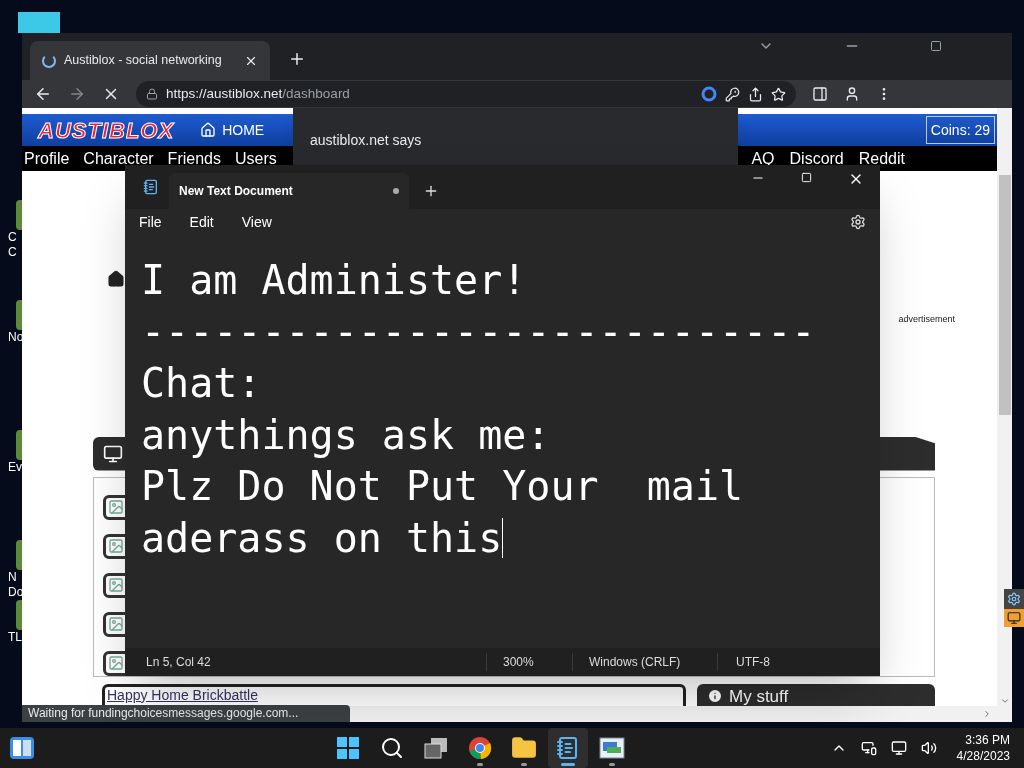 This screenshot has height=768, width=1024. I want to click on folder-icon, so click(524, 748).